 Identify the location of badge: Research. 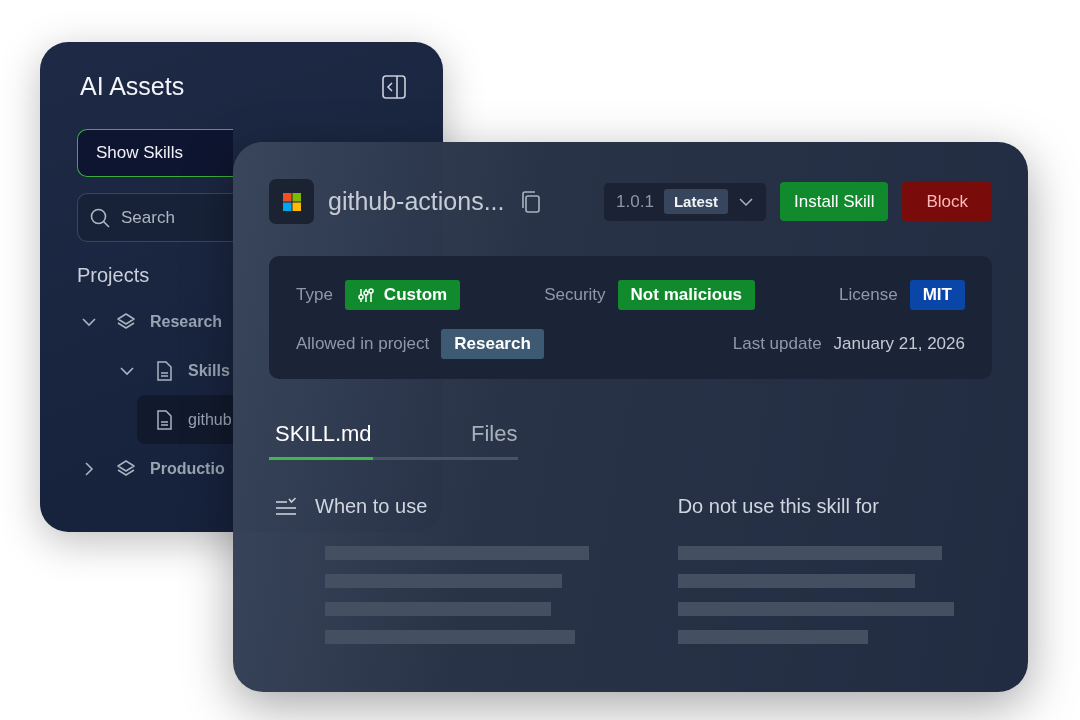
(492, 344).